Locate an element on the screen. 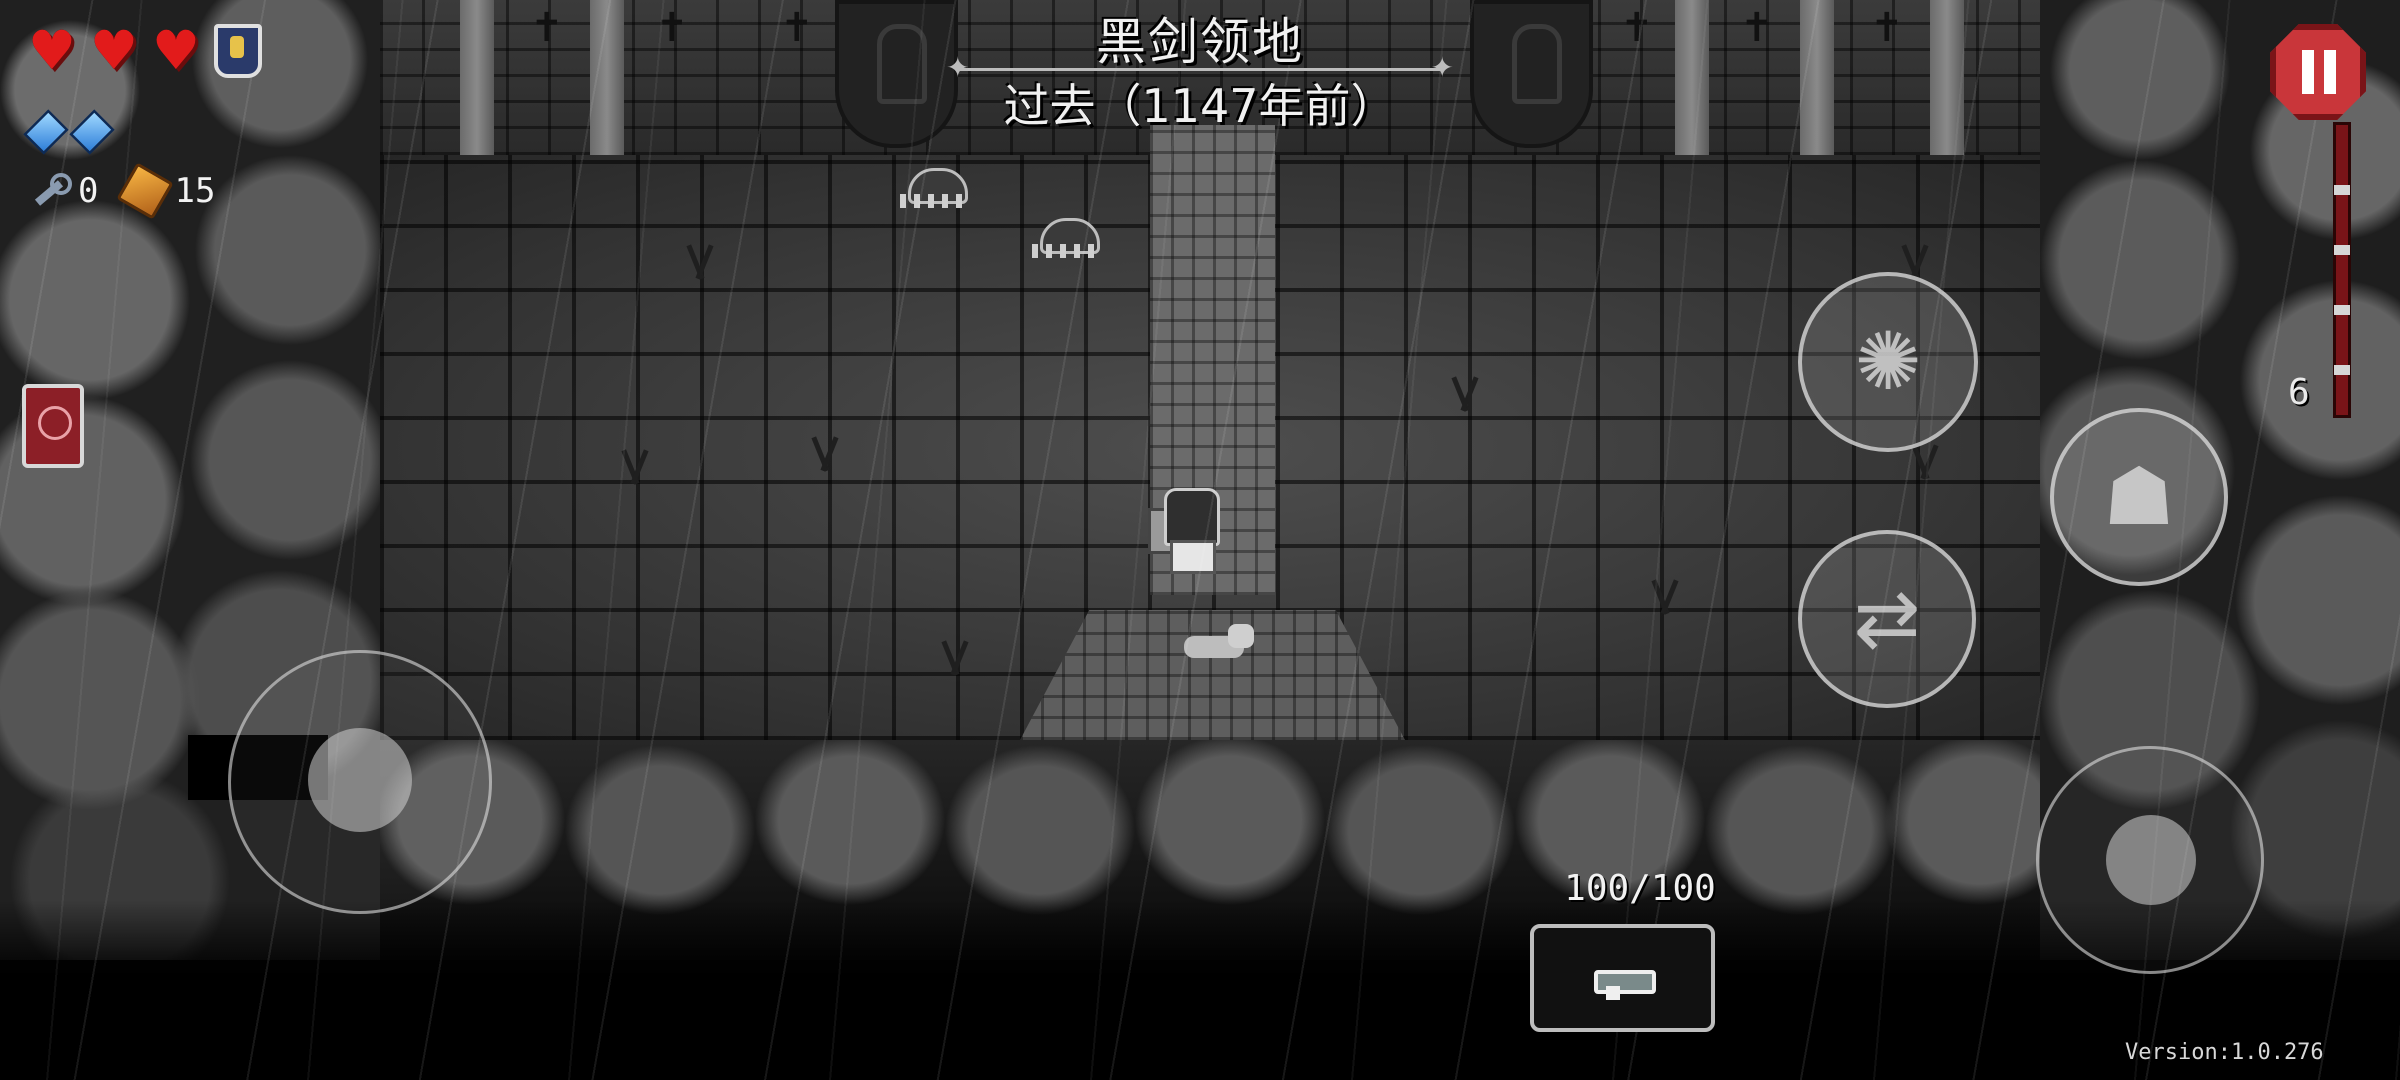 The image size is (2400, 1080). coin-icon is located at coordinates (145, 191).